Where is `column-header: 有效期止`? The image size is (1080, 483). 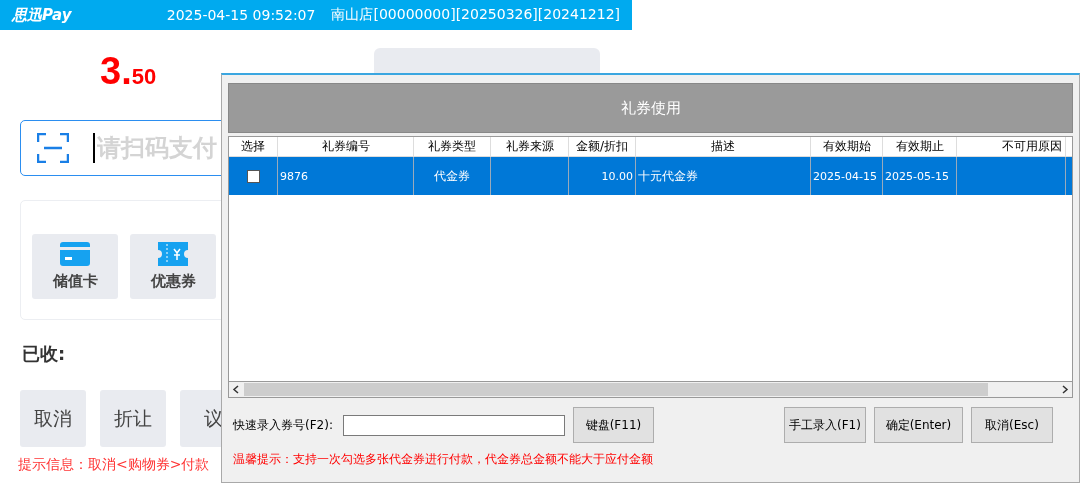
column-header: 有效期止 is located at coordinates (920, 146).